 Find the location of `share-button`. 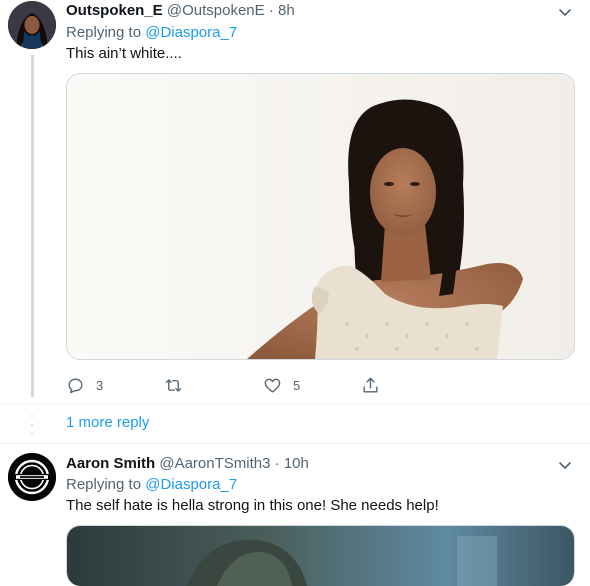

share-button is located at coordinates (370, 385).